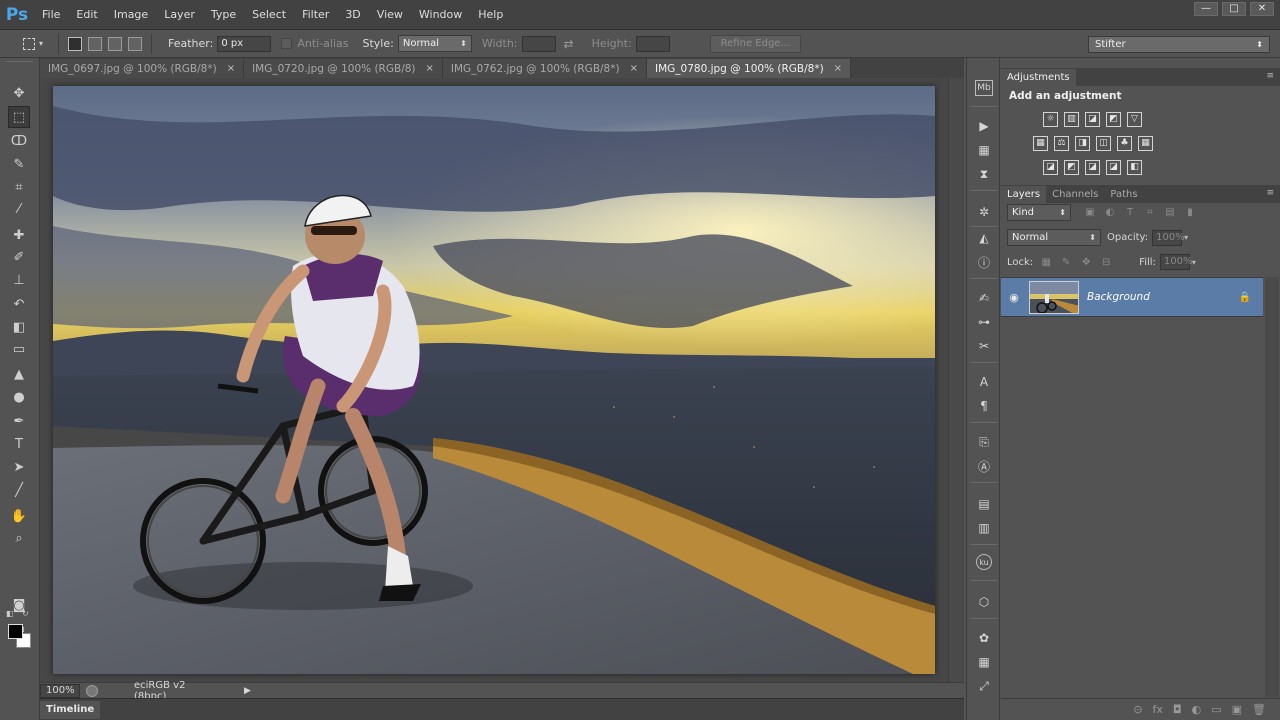 The image size is (1280, 720). Describe the element at coordinates (984, 638) in the screenshot. I see `swatches-icon: ✿` at that location.